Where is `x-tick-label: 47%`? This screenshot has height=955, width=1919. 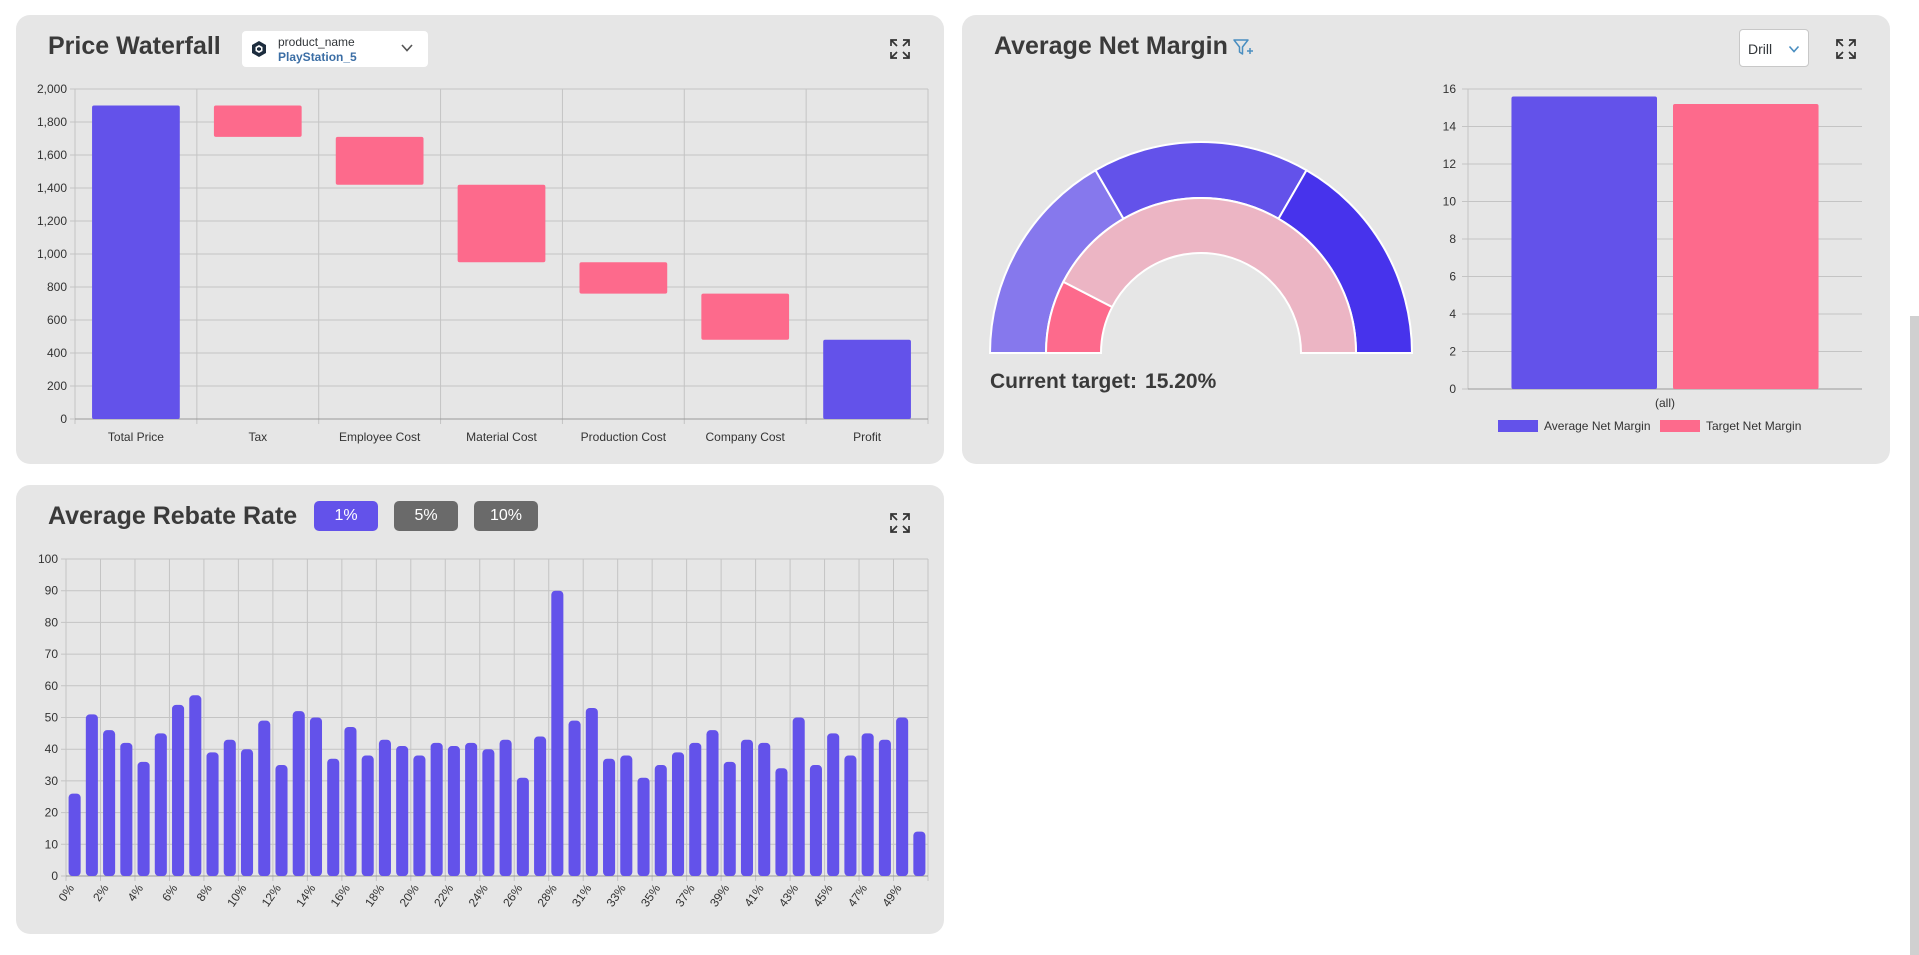
x-tick-label: 47% is located at coordinates (857, 895).